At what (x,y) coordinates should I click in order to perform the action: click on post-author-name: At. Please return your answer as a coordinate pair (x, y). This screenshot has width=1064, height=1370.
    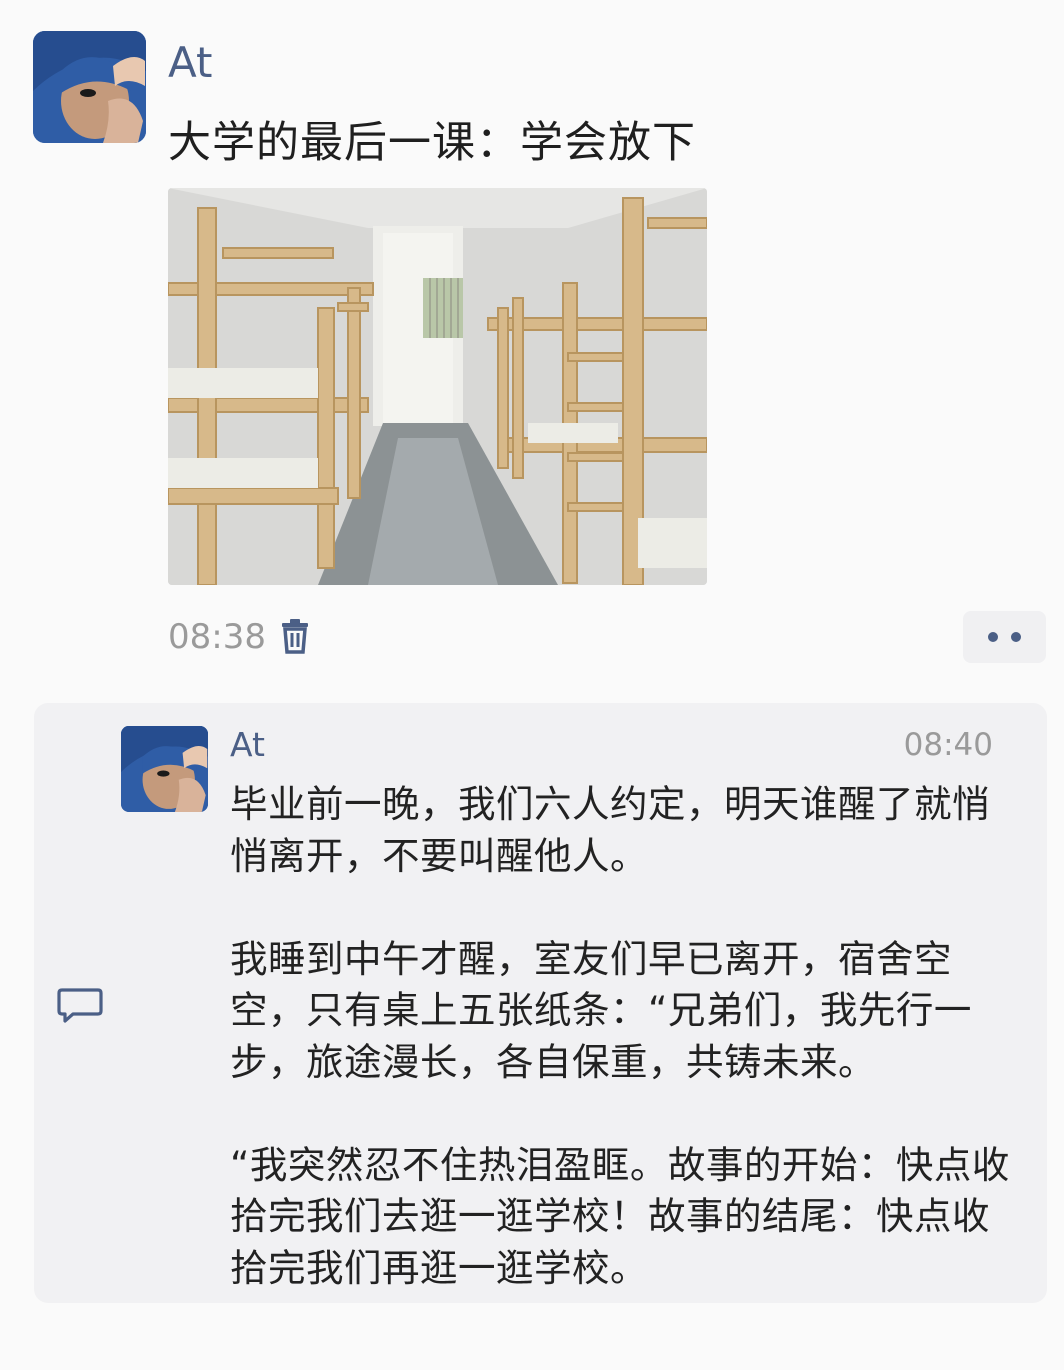
    Looking at the image, I should click on (190, 62).